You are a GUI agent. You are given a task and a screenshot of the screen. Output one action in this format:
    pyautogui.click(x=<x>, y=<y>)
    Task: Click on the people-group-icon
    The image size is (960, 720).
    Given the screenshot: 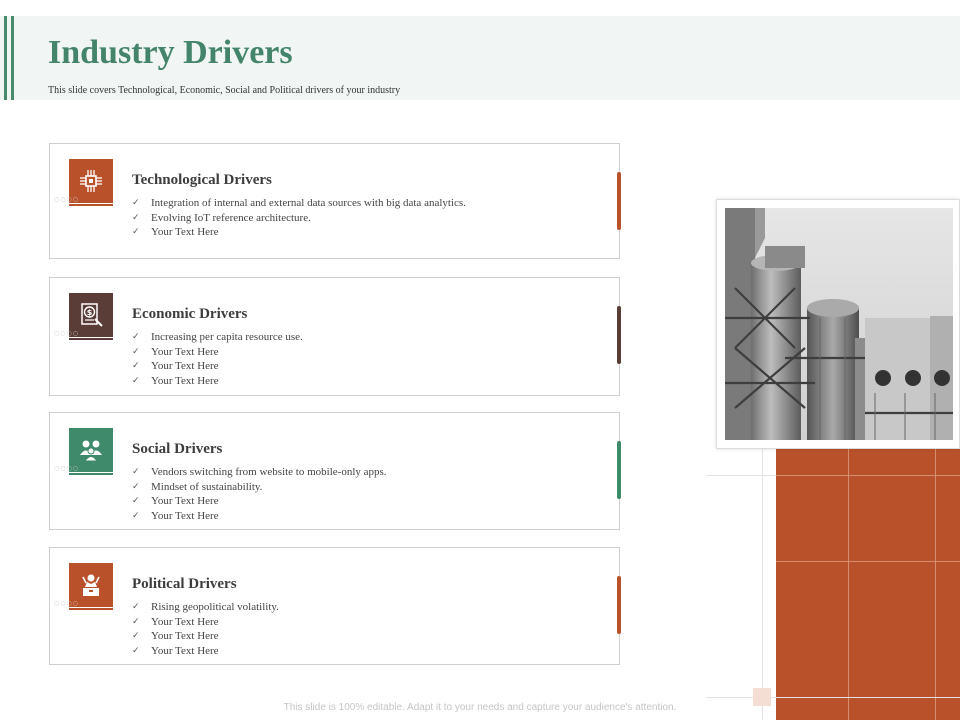 What is the action you would take?
    pyautogui.click(x=91, y=451)
    